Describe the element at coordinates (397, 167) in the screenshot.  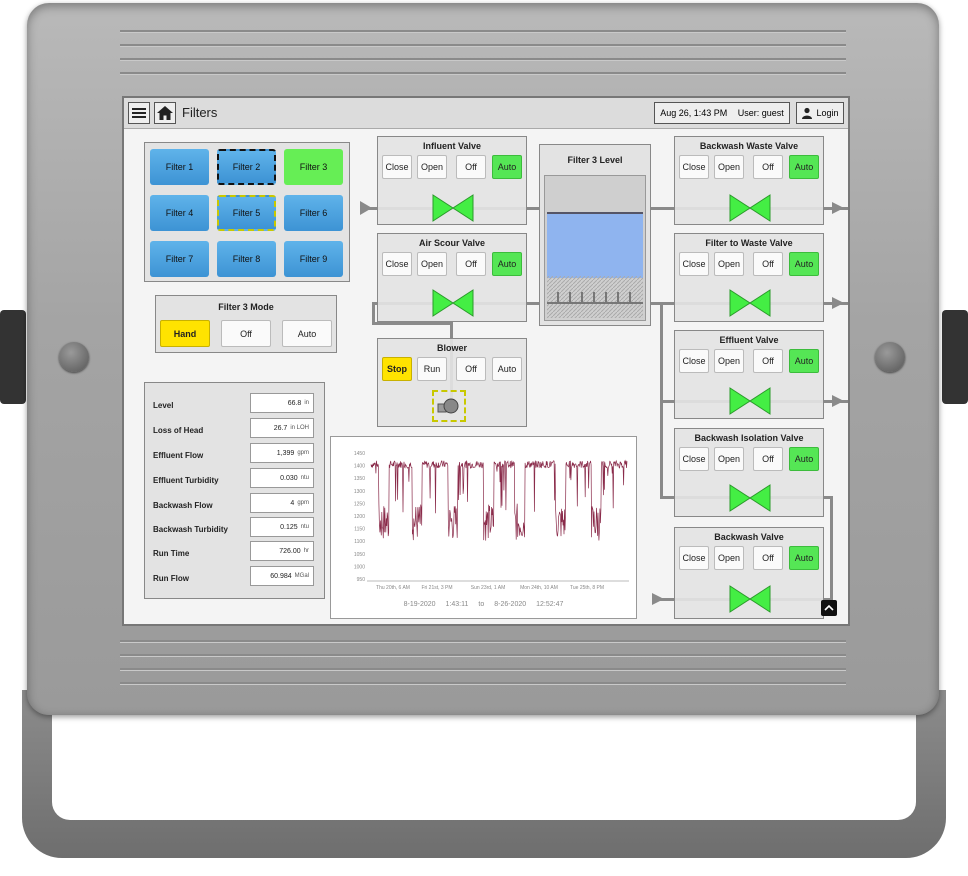
I see `influent-close-button: Close` at that location.